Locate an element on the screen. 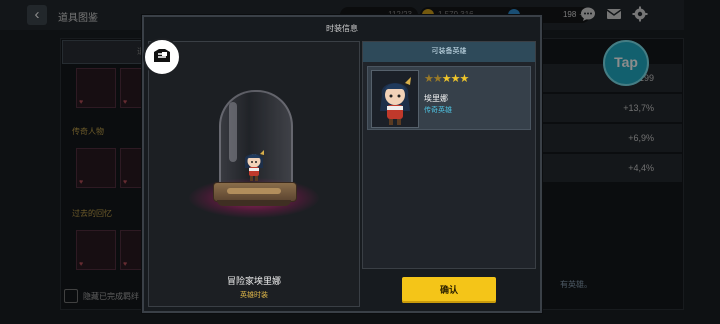 This screenshot has height=324, width=720. dome-base-plate is located at coordinates (254, 191).